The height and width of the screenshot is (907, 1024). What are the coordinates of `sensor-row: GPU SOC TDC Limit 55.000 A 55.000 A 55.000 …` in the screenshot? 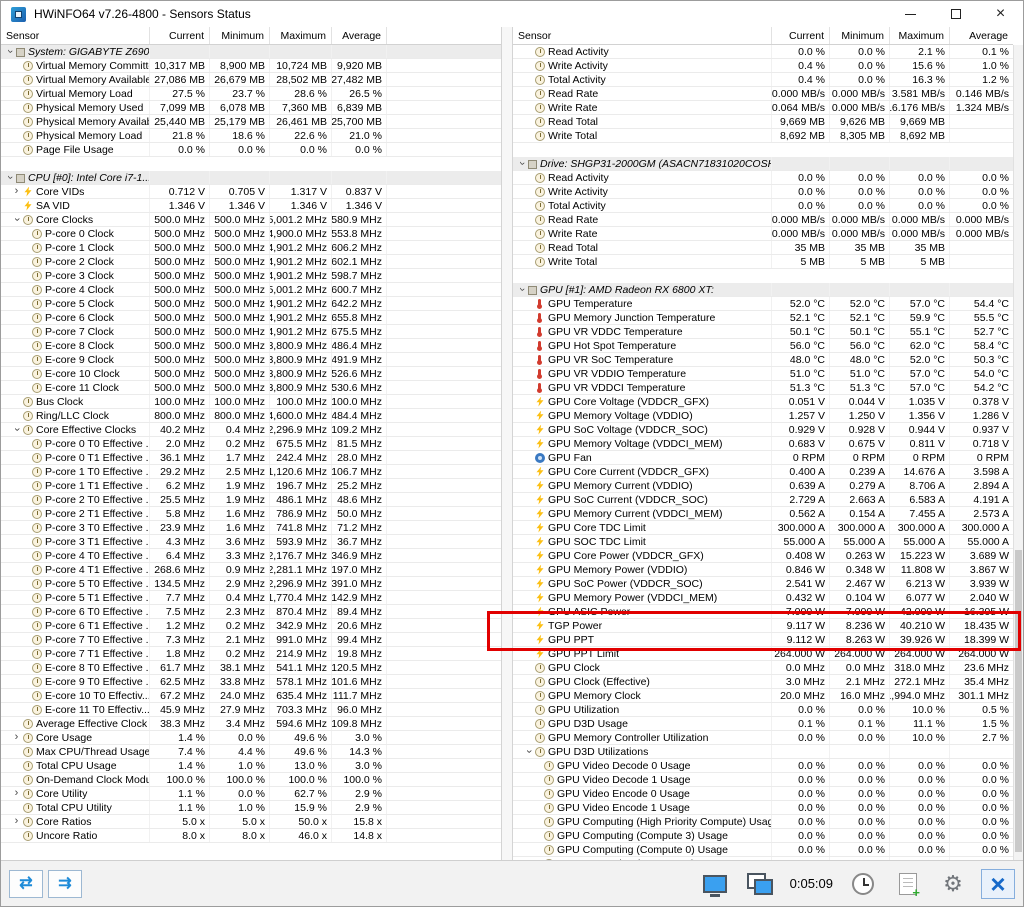 It's located at (763, 542).